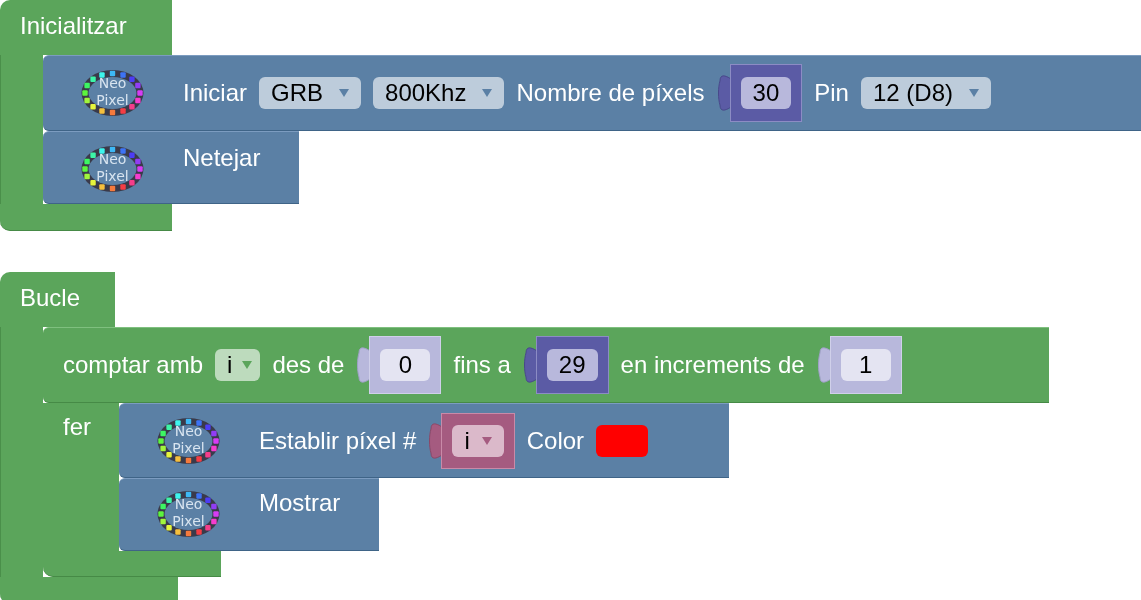  I want to click on number-field: 0, so click(405, 365).